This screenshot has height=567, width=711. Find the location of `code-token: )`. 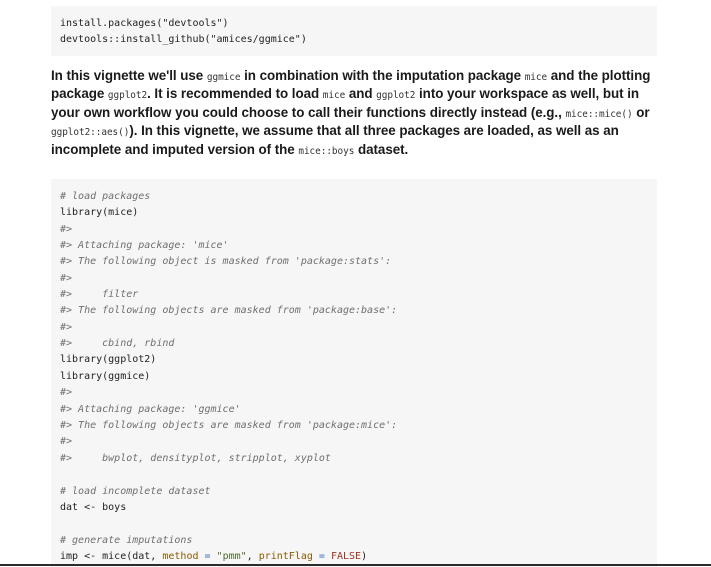

code-token: ) is located at coordinates (364, 556).